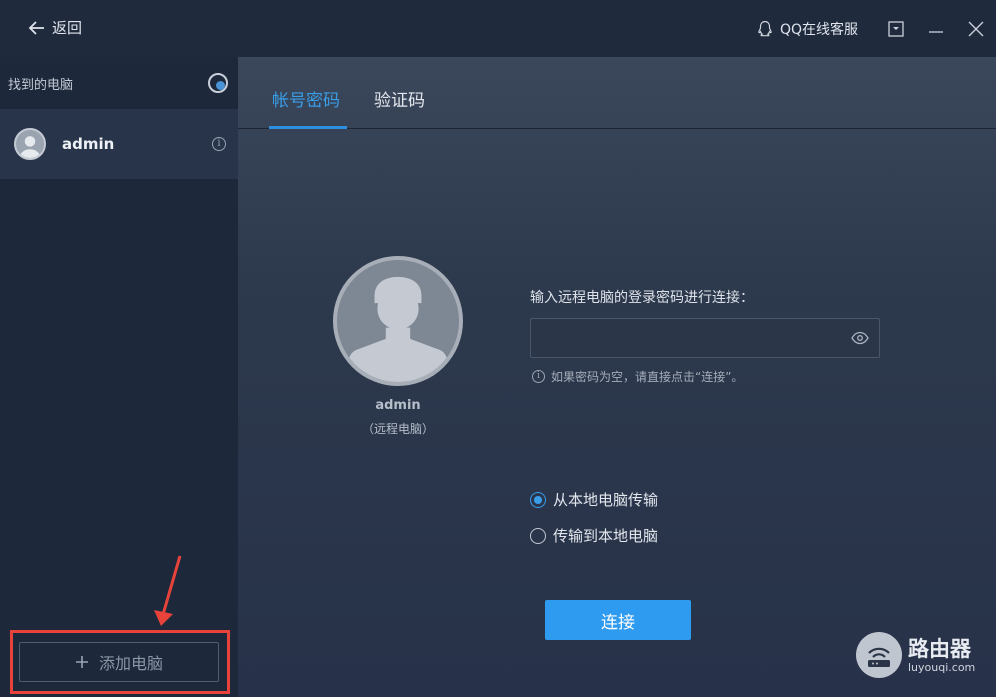 The width and height of the screenshot is (996, 697). What do you see at coordinates (860, 338) in the screenshot?
I see `eye-icon` at bounding box center [860, 338].